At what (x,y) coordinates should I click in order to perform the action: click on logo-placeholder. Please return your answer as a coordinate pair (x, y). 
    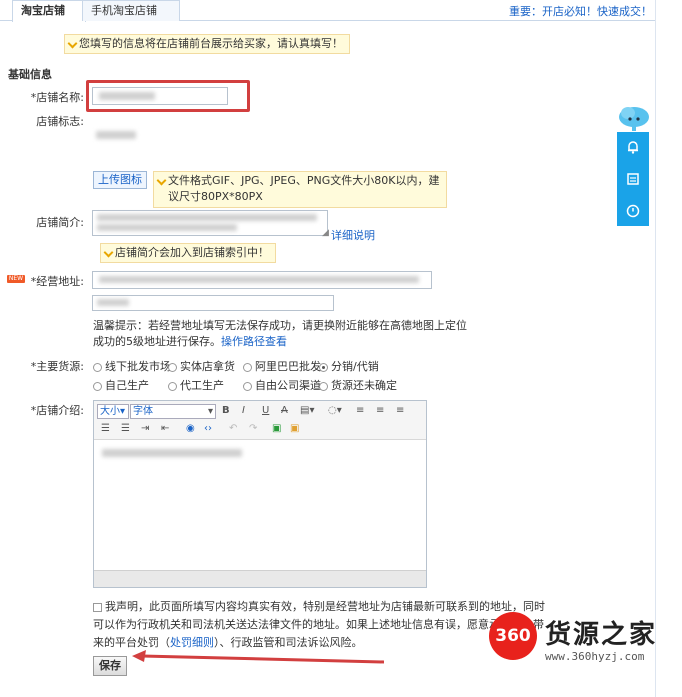
    Looking at the image, I should click on (116, 135).